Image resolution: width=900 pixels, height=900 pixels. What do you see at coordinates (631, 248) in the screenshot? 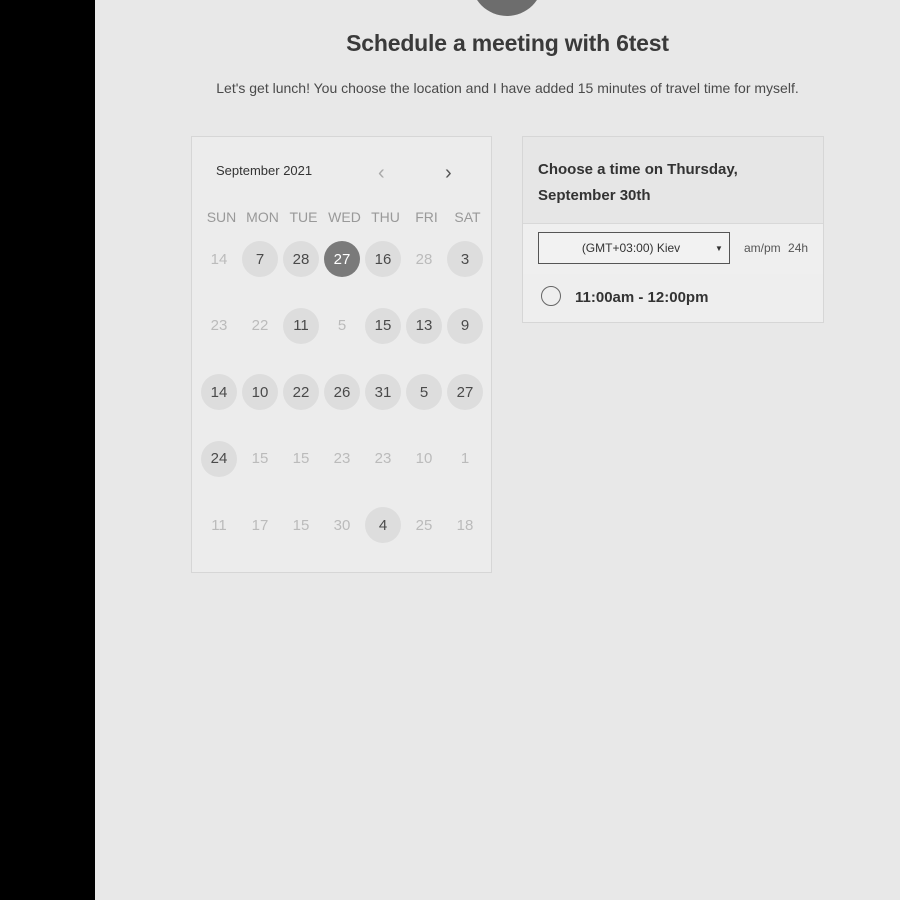
I see `timezone-value: (GMT+03:00) Kiev` at bounding box center [631, 248].